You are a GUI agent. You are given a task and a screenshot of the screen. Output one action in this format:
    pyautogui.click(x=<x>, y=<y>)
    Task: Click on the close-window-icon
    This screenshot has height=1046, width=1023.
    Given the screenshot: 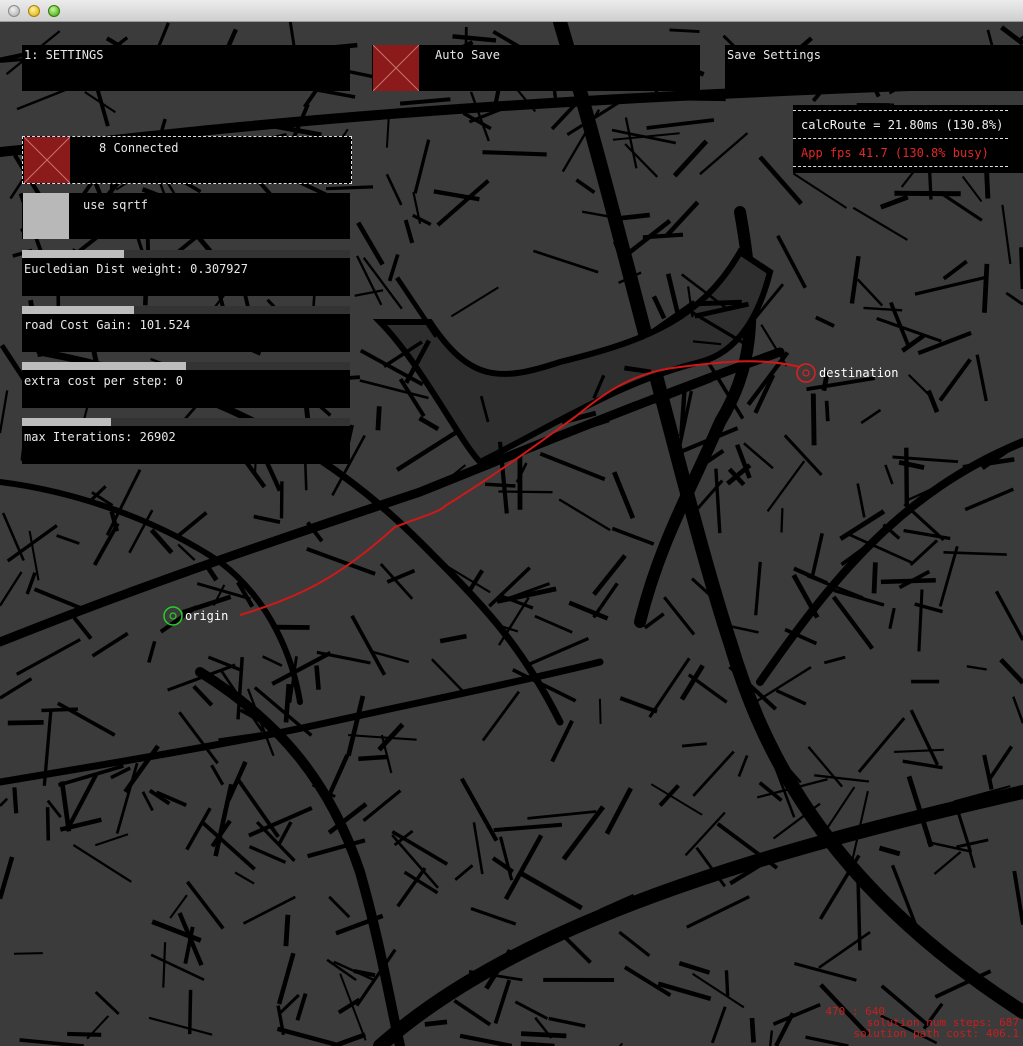 What is the action you would take?
    pyautogui.click(x=14, y=11)
    